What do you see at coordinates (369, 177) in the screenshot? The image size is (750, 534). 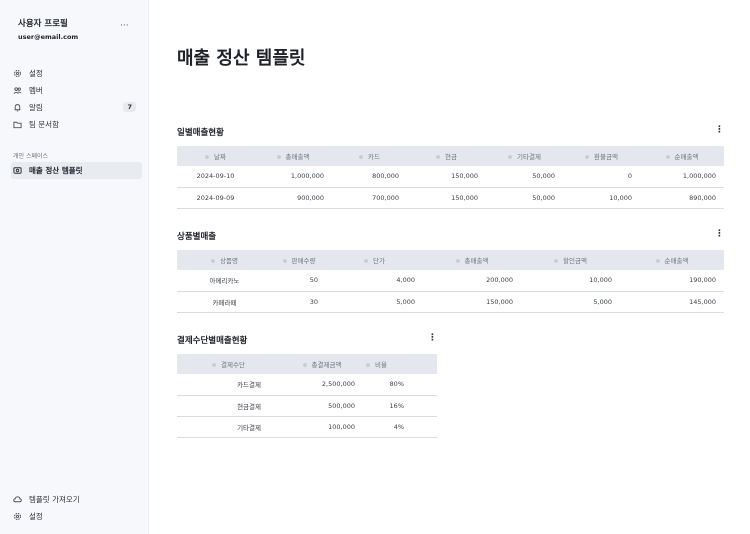 I see `table-cell: 800,000` at bounding box center [369, 177].